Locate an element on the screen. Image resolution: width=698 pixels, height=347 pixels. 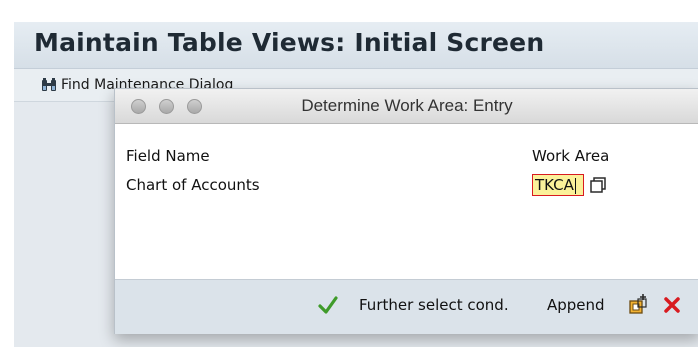
work-area-input: TKCA is located at coordinates (558, 185).